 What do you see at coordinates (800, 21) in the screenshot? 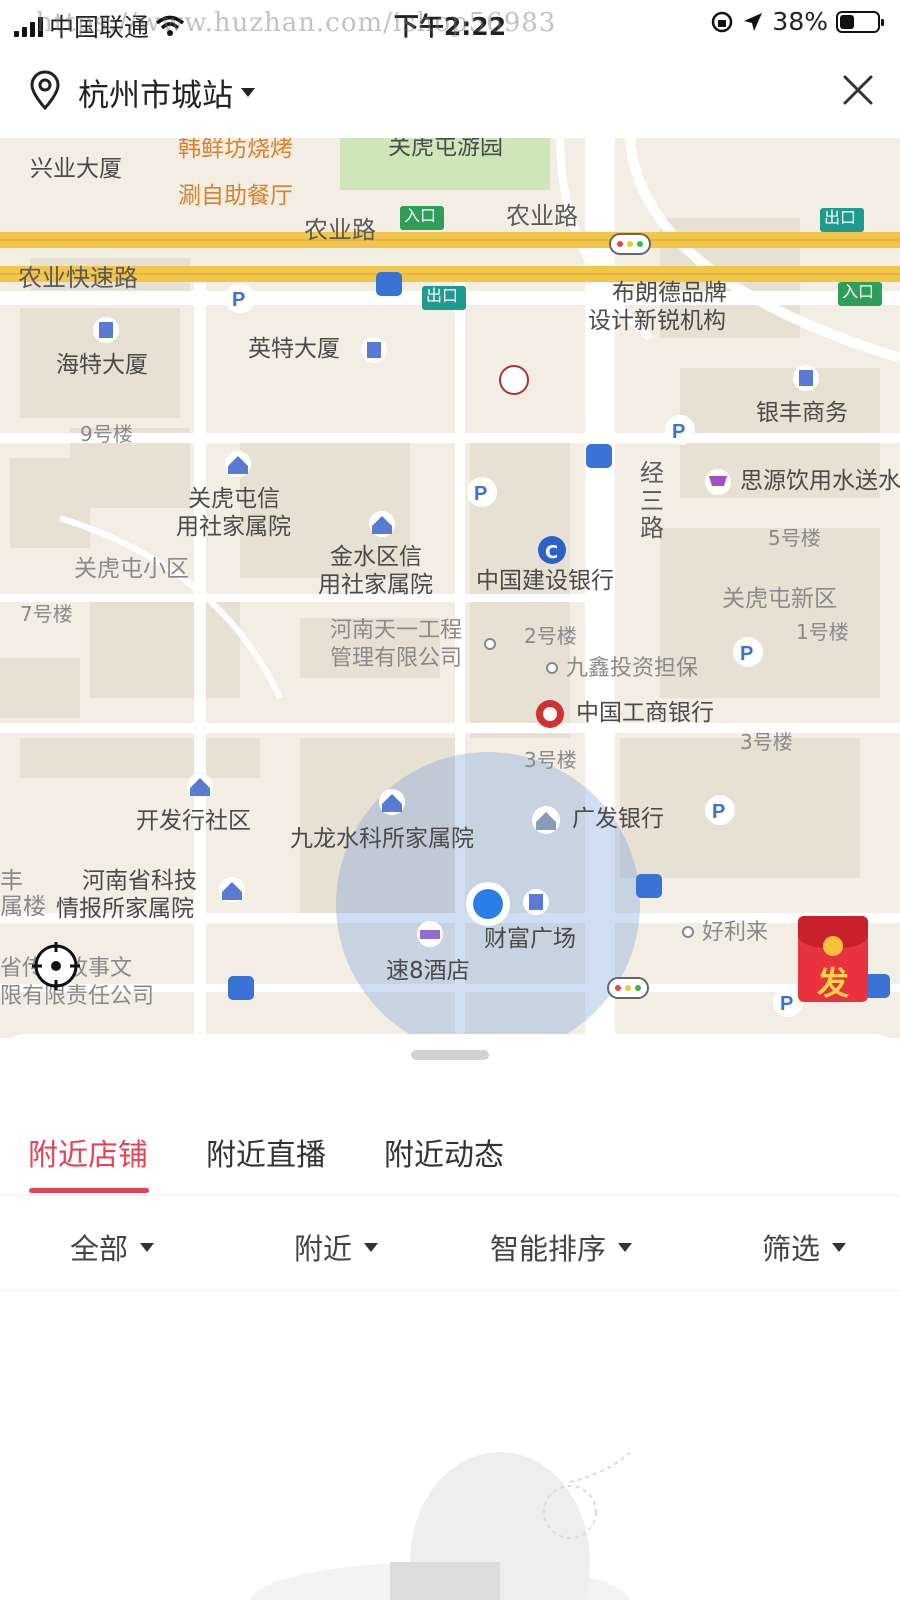
I see `battery-percent: 38%` at bounding box center [800, 21].